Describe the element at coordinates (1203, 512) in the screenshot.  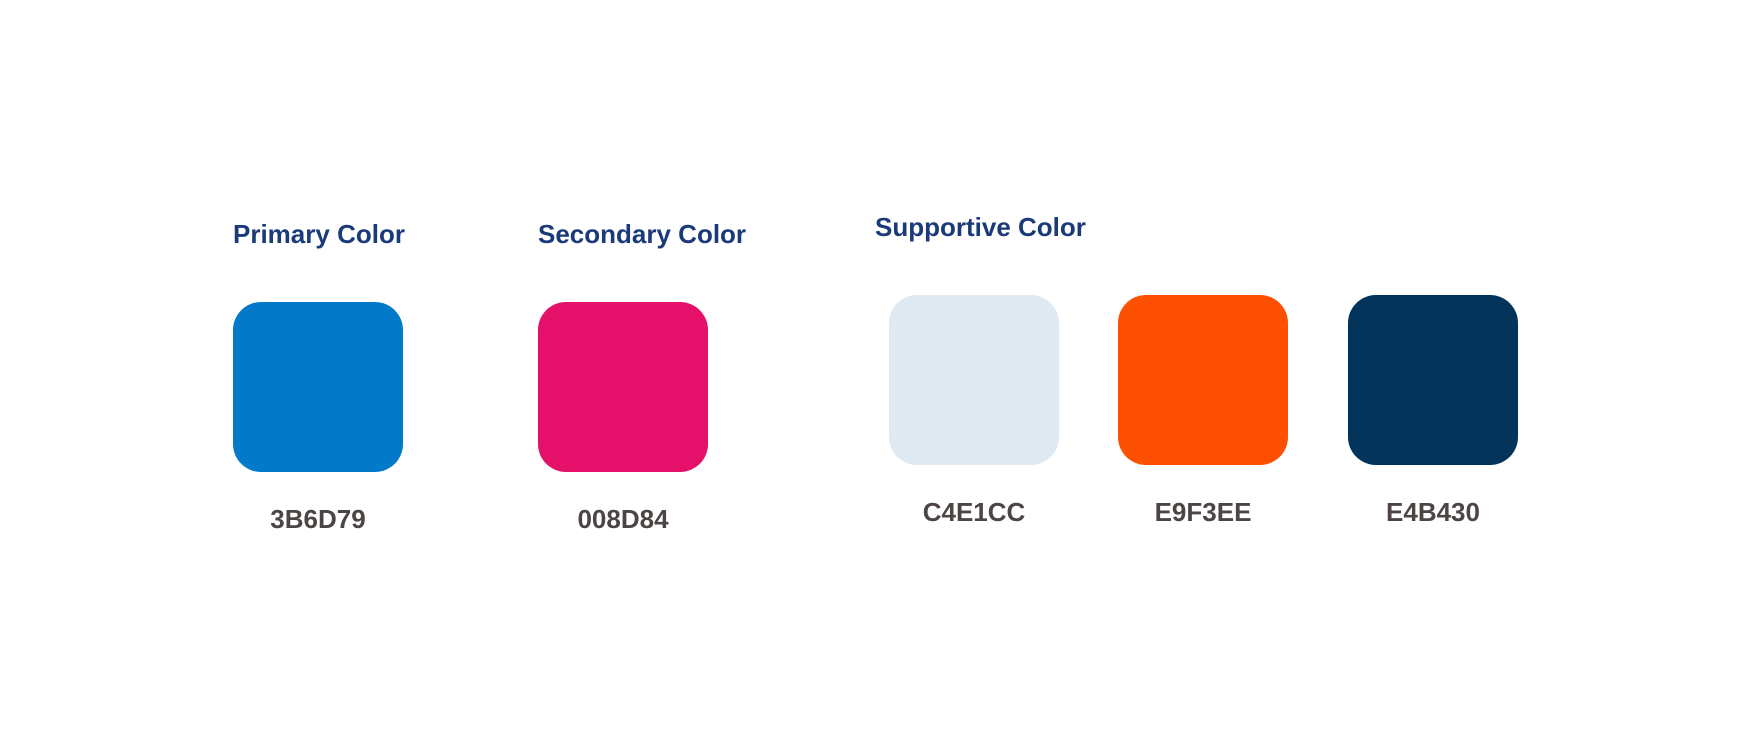
I see `supportive-color-code-2: E9F3EE` at that location.